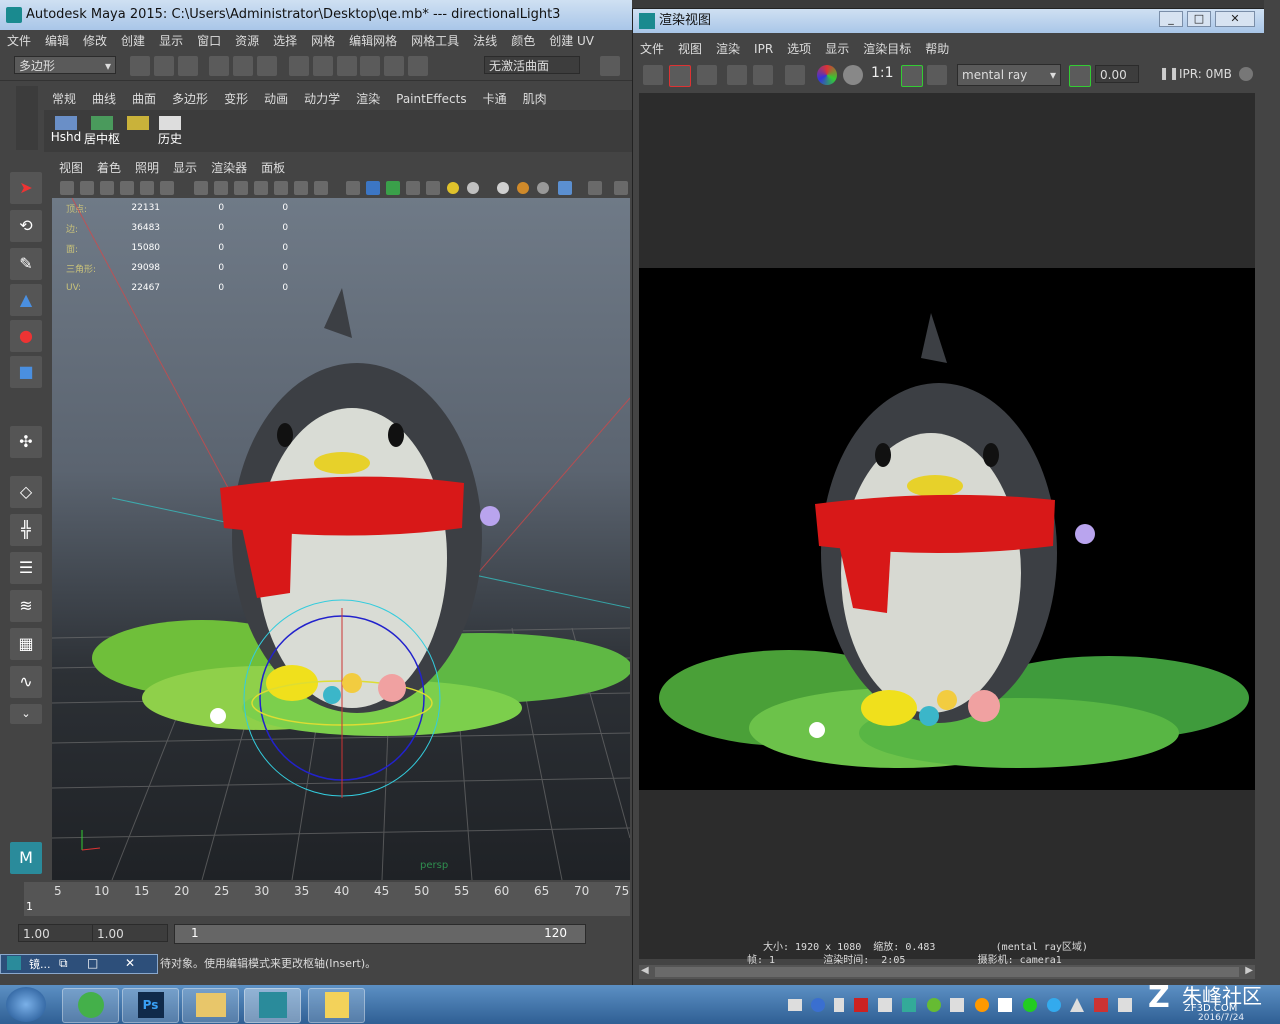  I want to click on viewport-icon-strip, so click(342, 188).